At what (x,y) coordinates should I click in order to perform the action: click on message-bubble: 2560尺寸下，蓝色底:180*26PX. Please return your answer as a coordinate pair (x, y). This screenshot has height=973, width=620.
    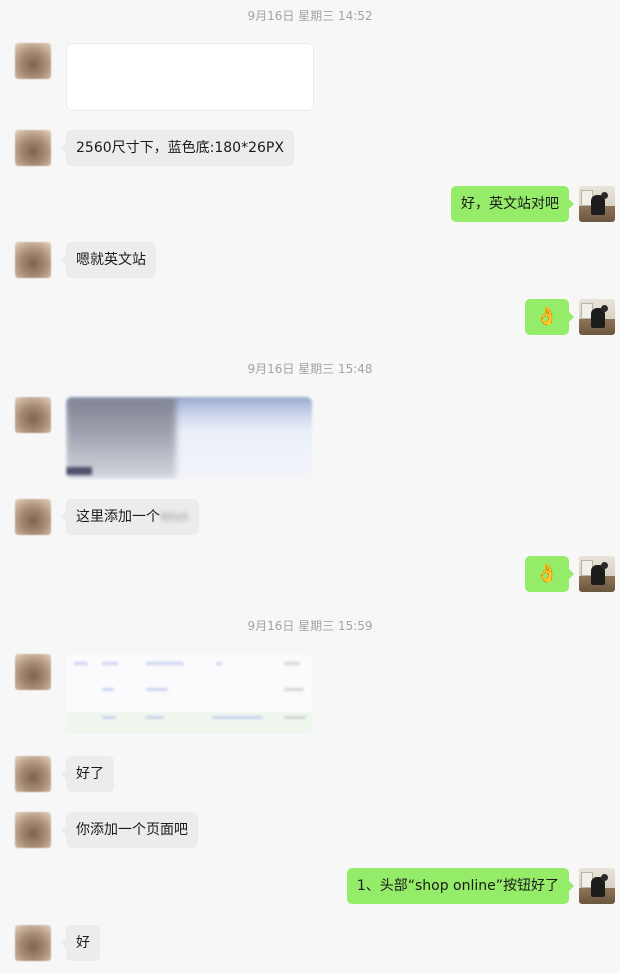
    Looking at the image, I should click on (177, 148).